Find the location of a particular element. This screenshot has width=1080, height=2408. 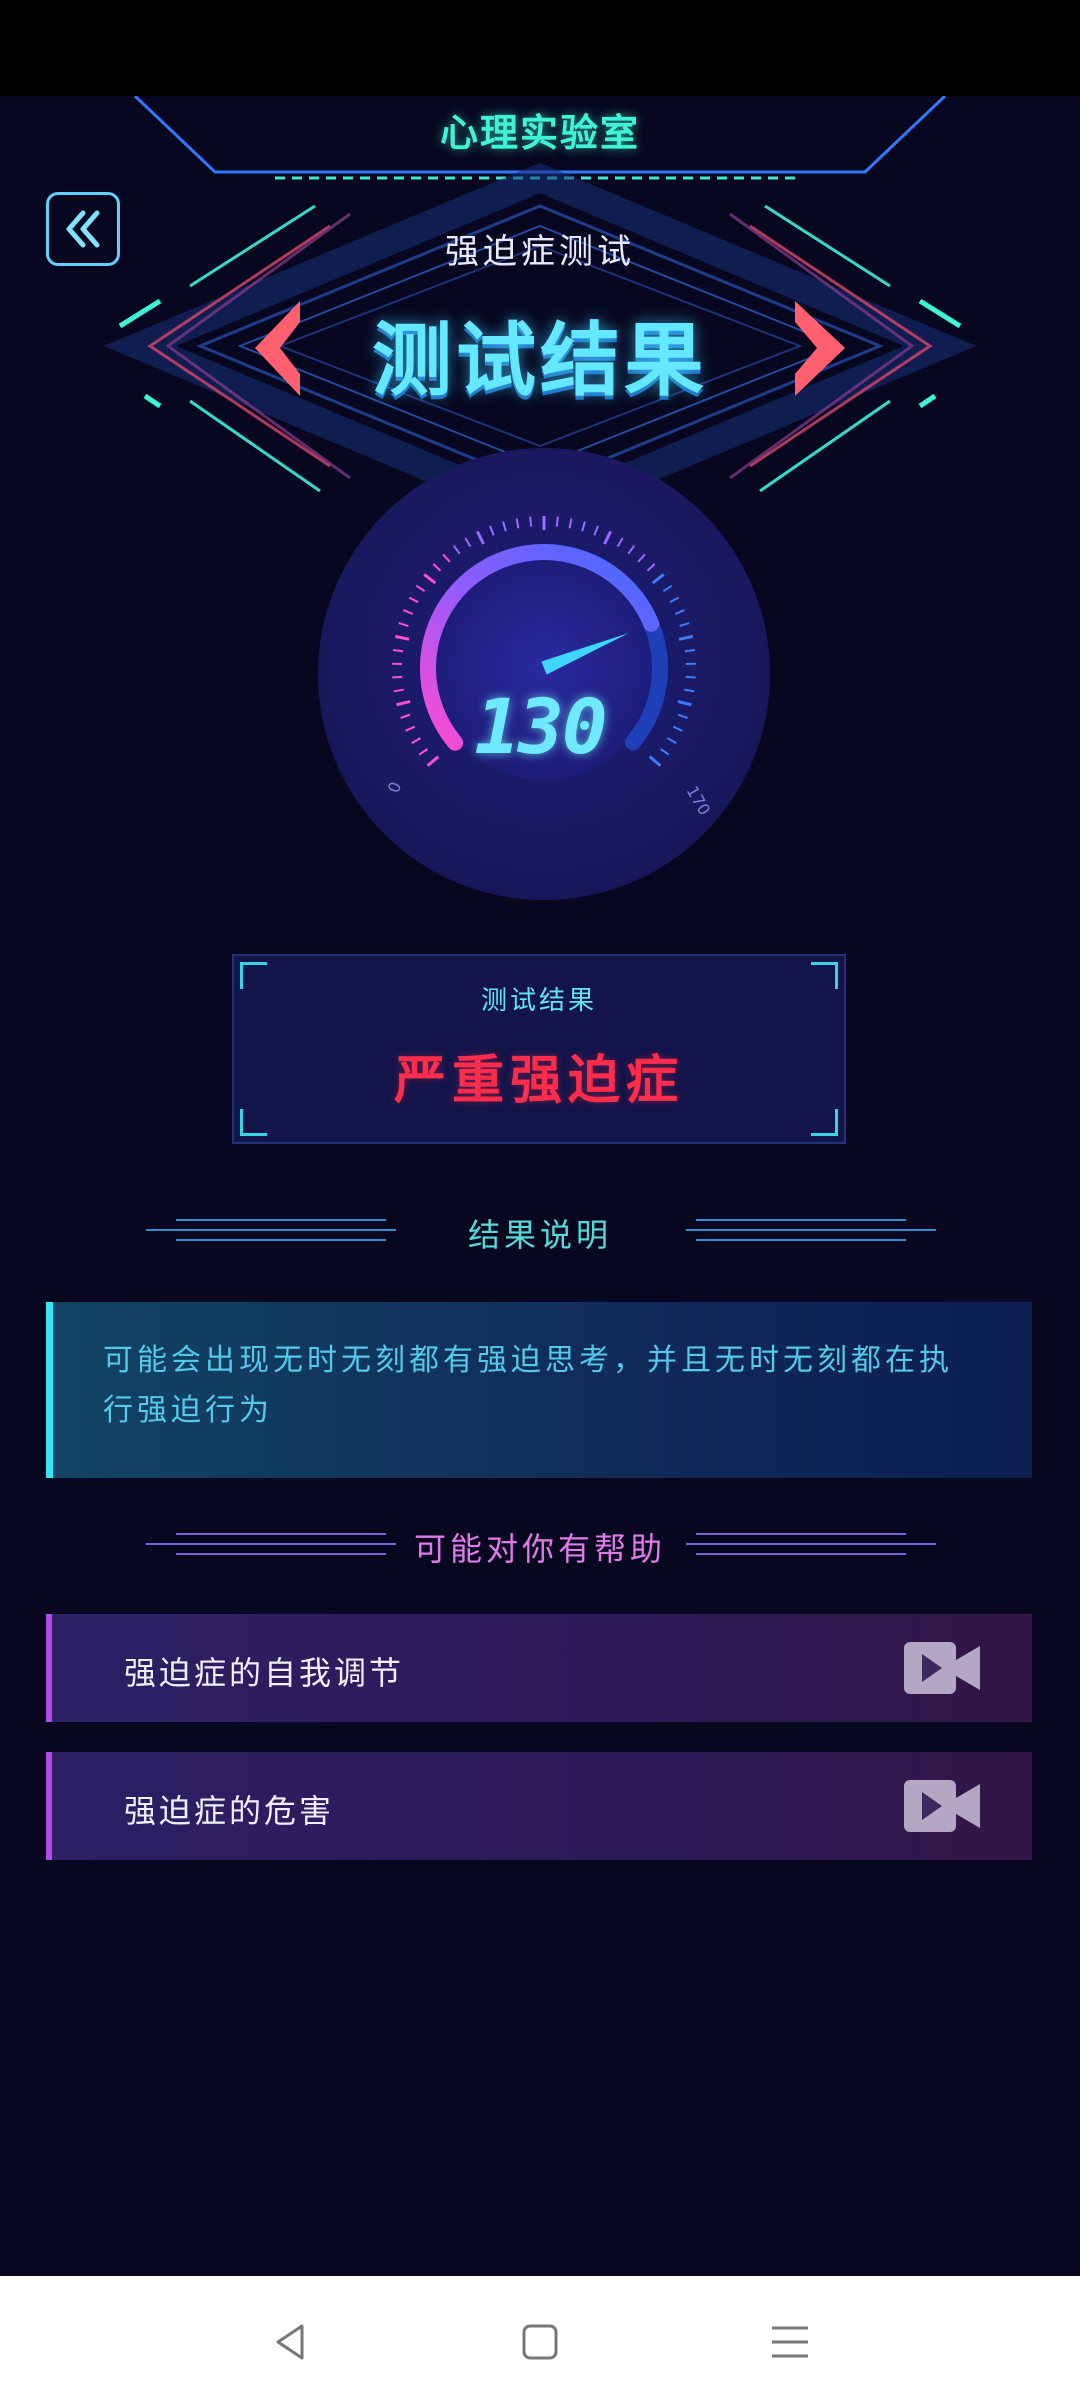

gauge-max-label: 170 is located at coordinates (699, 801).